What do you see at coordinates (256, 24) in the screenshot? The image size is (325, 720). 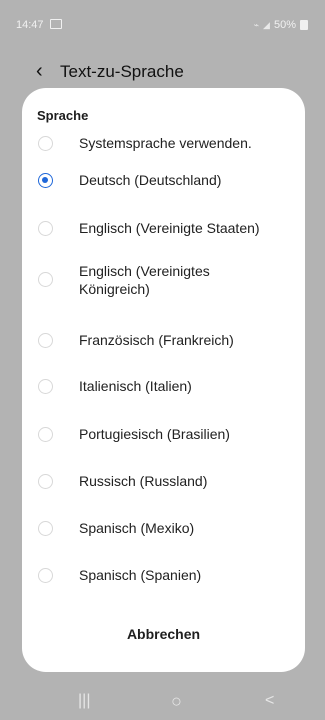 I see `wifi-icon: ⌁` at bounding box center [256, 24].